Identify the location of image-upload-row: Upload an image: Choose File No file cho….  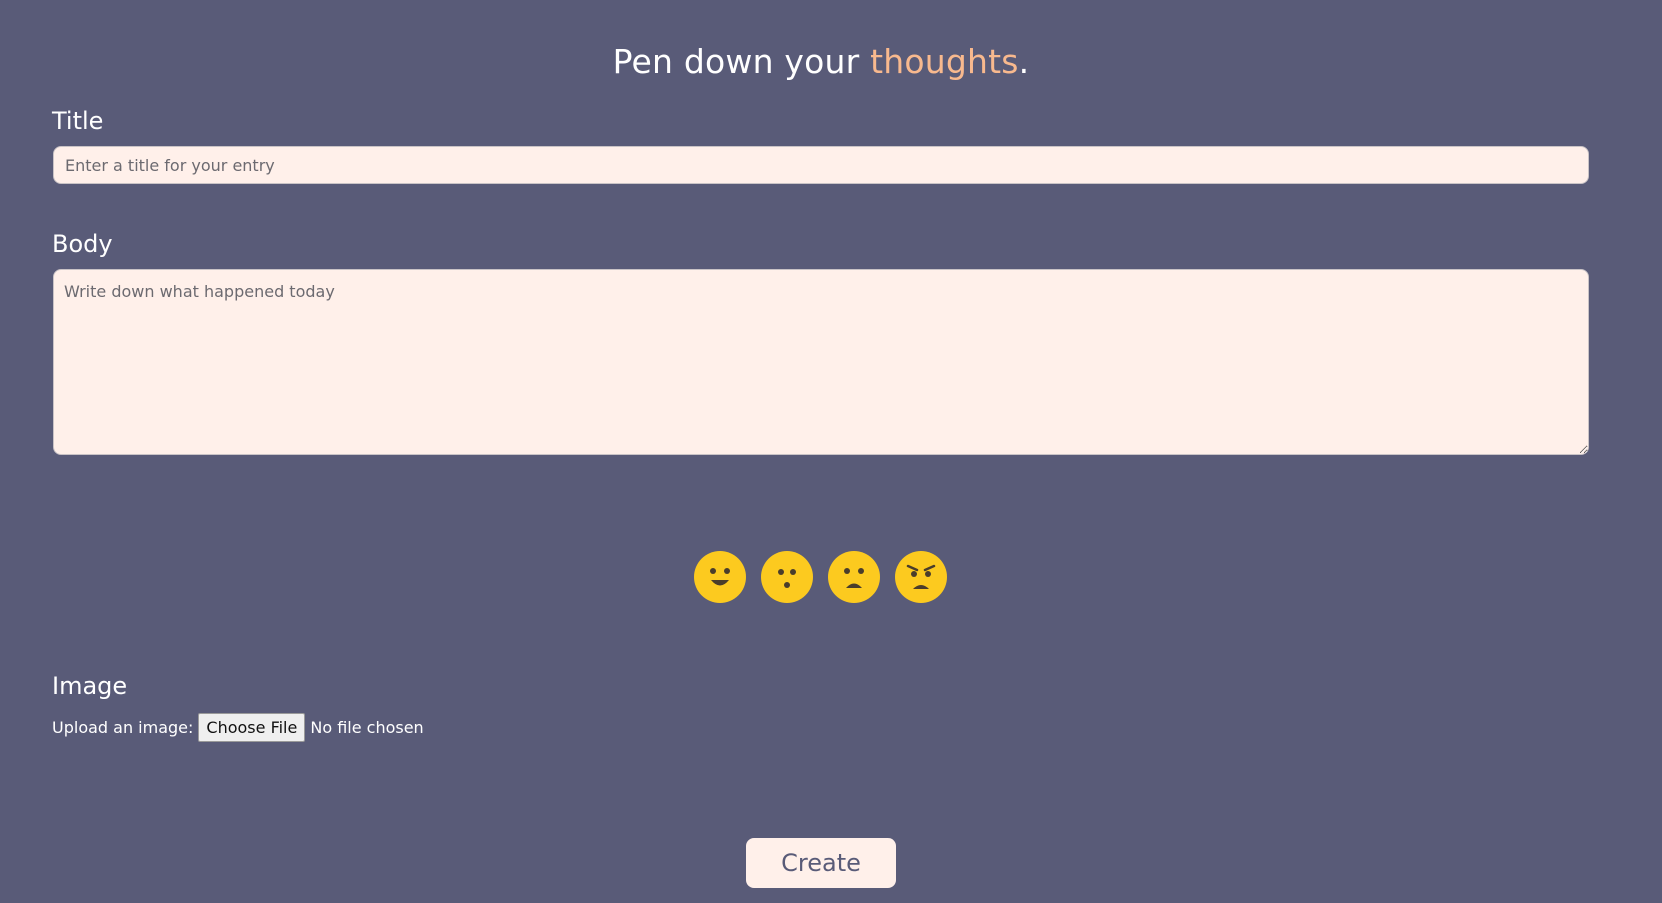
(238, 727).